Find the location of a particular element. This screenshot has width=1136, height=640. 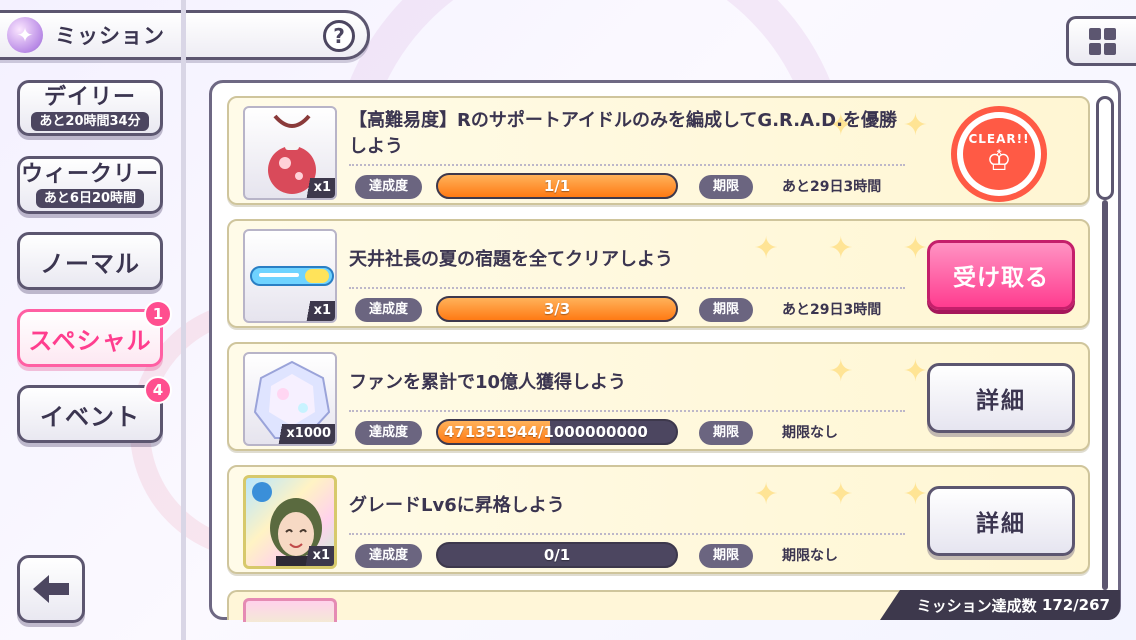

notification-badge: 4 is located at coordinates (158, 390).